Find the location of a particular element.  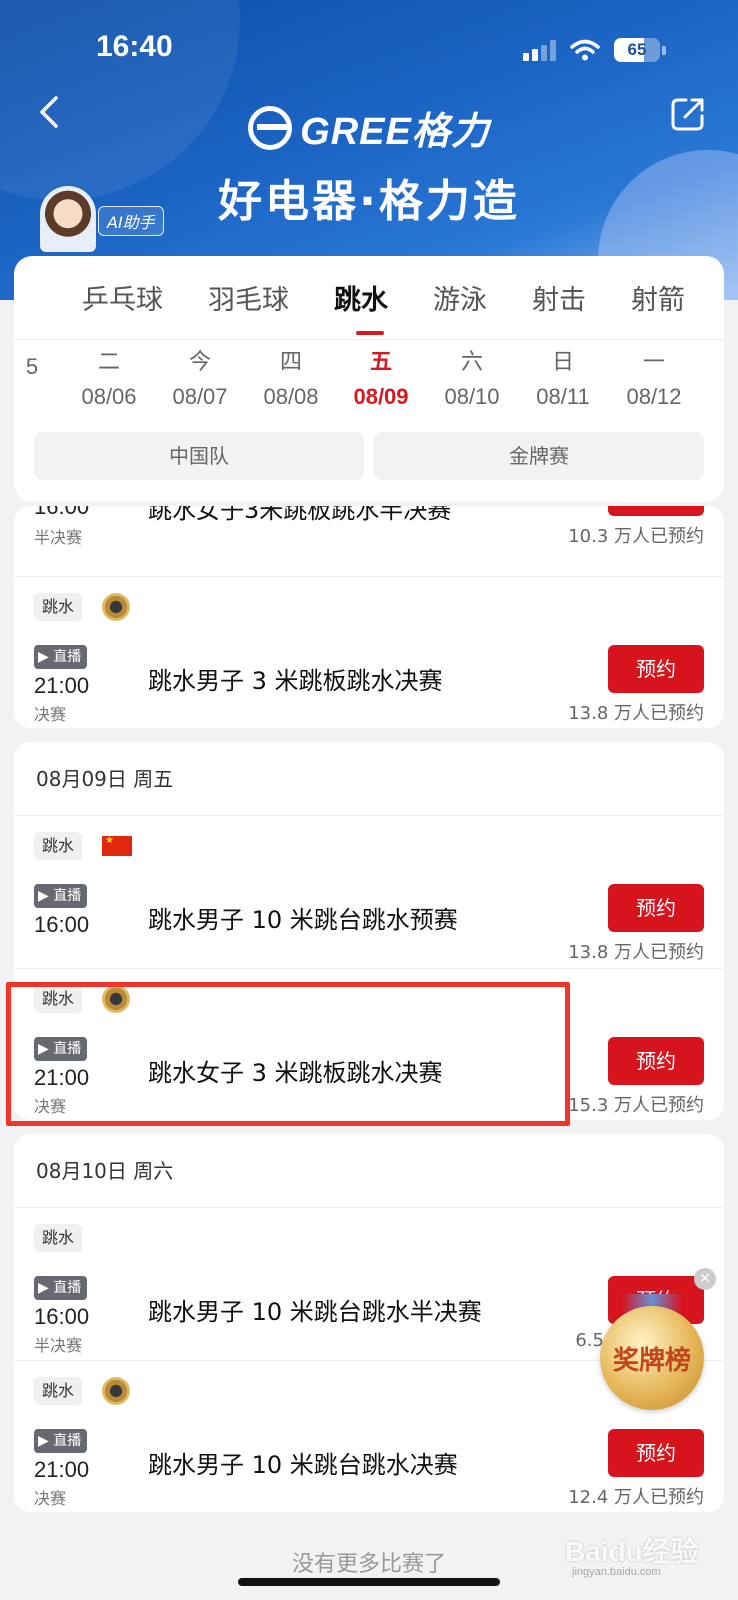

battery-icon: 65 is located at coordinates (637, 50).